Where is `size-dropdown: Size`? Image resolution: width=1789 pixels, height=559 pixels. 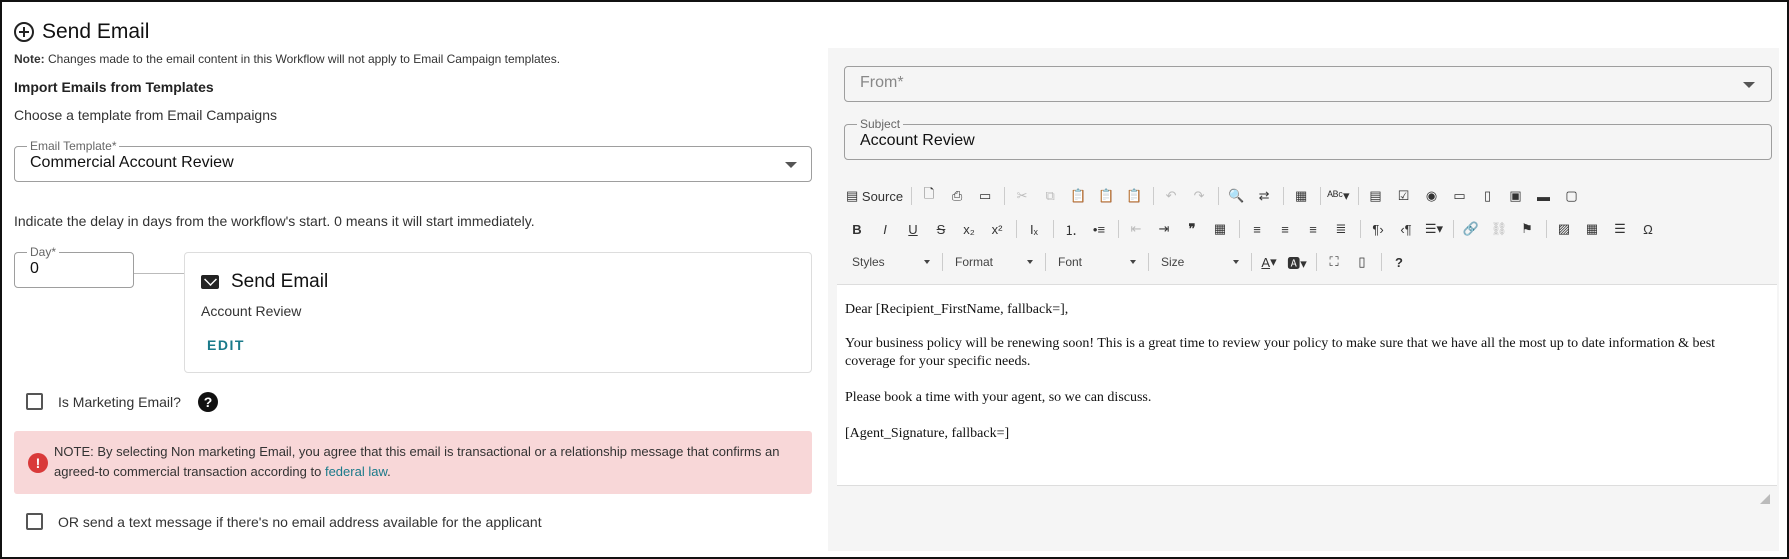 size-dropdown: Size is located at coordinates (1199, 262).